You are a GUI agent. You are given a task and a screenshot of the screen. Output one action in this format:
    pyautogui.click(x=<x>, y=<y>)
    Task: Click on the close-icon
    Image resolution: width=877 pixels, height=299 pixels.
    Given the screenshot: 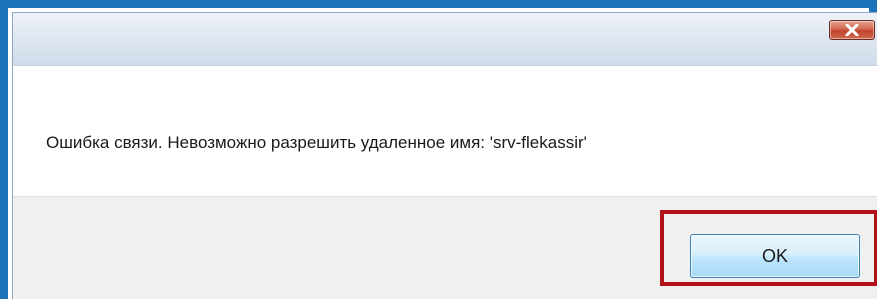 What is the action you would take?
    pyautogui.click(x=852, y=30)
    